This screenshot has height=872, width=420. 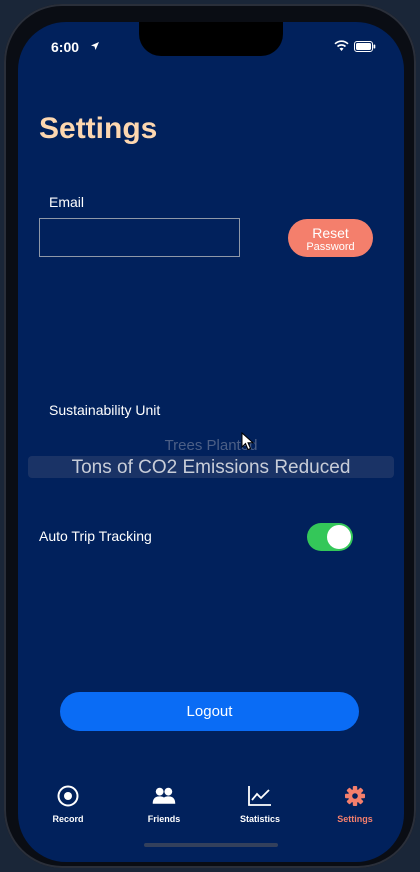 I want to click on tab-friends-label: Friends, so click(x=164, y=819).